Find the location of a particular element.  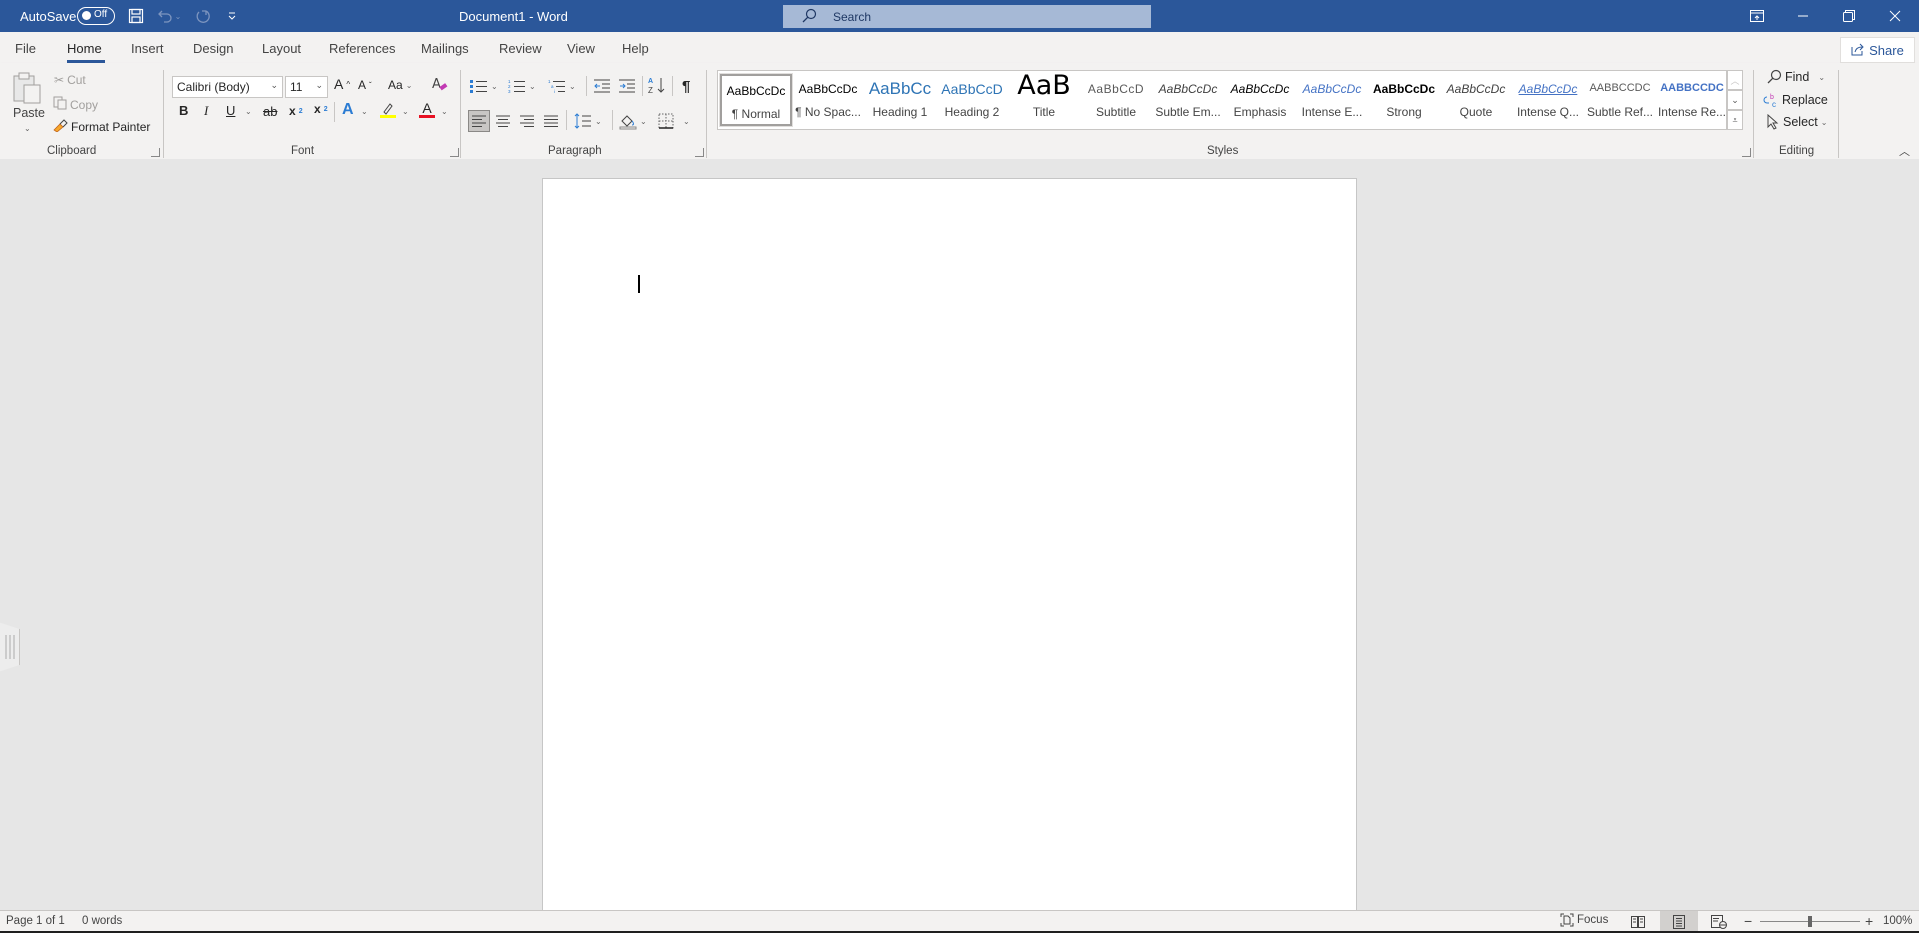

style-label: ¶ Normal is located at coordinates (756, 114).